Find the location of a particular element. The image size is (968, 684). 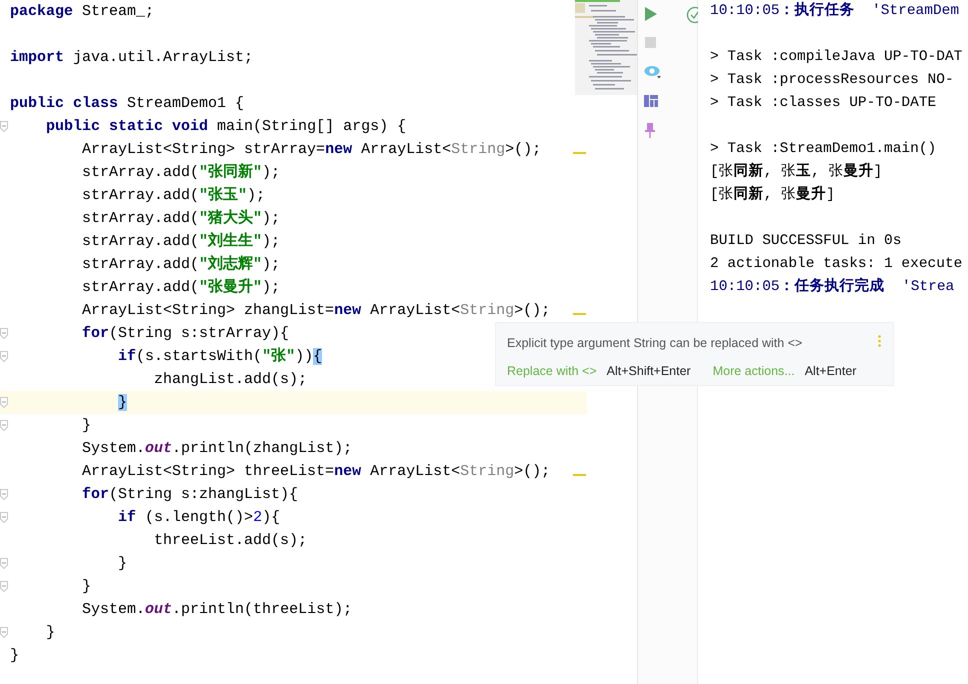

code-line: ArrayList<String> strArray=new ArrayList<String>(); is located at coordinates (311, 150).